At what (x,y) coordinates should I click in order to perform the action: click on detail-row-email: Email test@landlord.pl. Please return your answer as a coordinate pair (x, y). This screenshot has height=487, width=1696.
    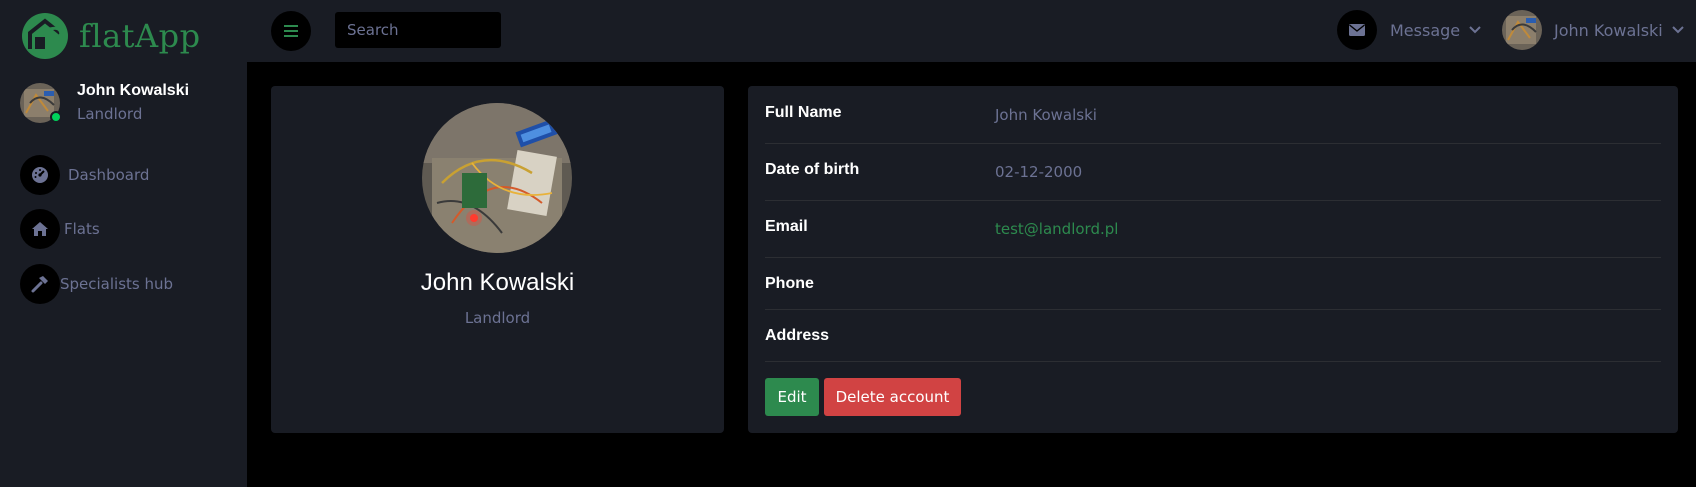
    Looking at the image, I should click on (1213, 227).